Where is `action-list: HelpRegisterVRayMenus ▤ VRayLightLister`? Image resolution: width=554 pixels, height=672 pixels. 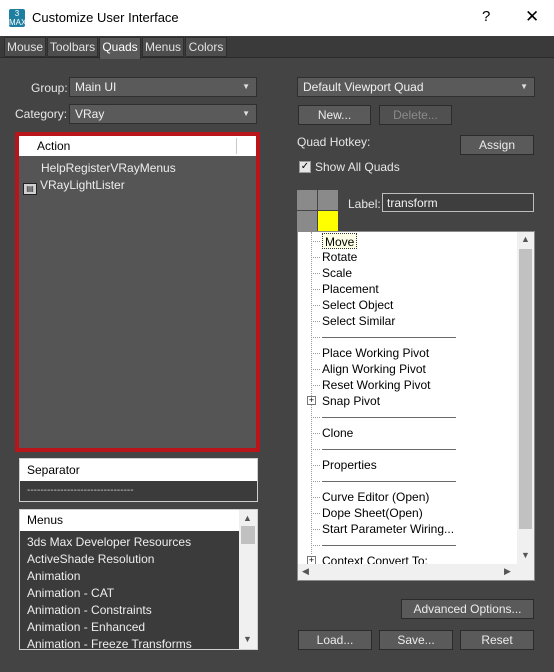
action-list: HelpRegisterVRayMenus ▤ VRayLightLister is located at coordinates (137, 175).